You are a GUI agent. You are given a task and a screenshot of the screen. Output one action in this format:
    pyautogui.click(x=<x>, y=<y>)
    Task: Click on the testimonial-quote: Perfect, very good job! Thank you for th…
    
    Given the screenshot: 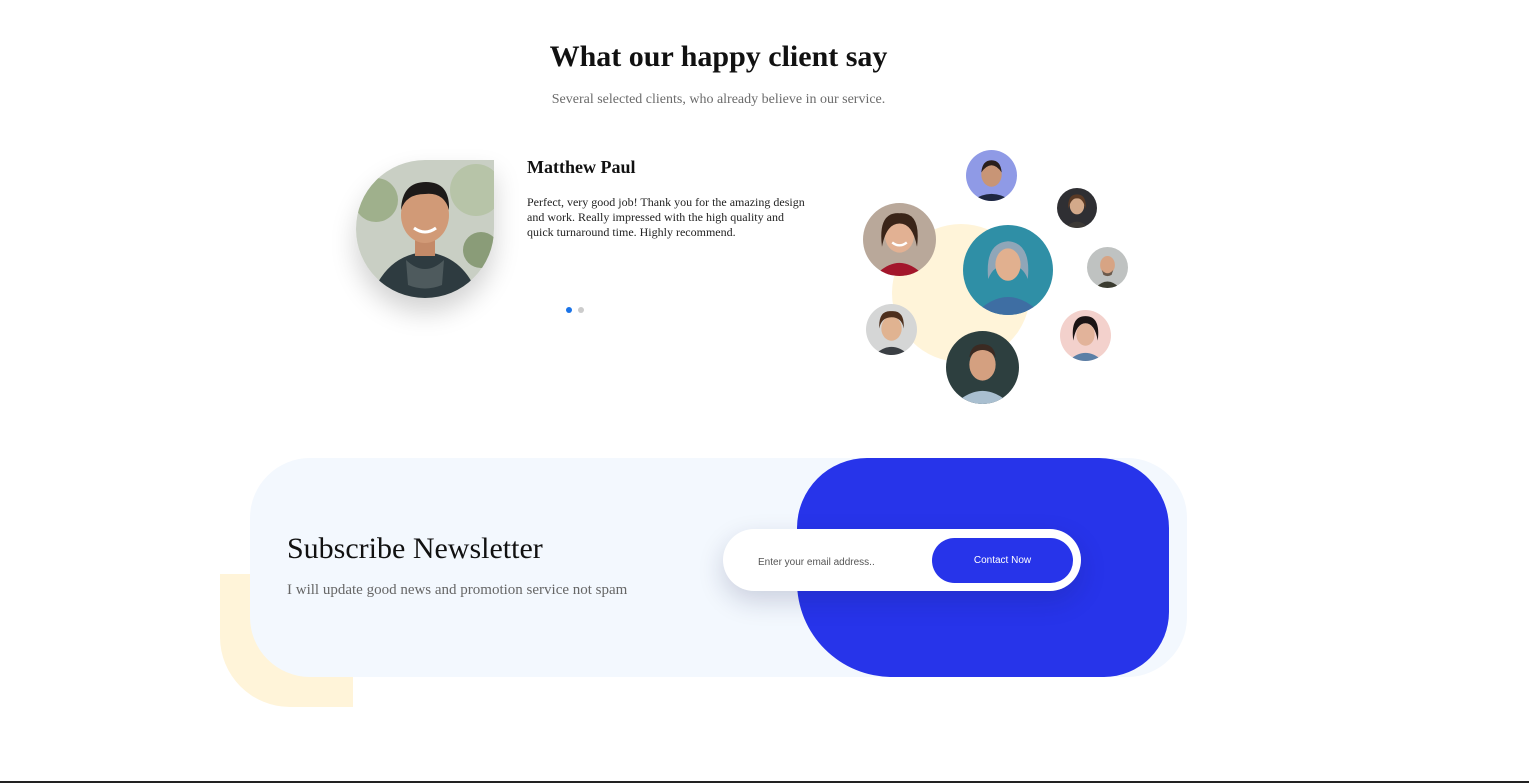 What is the action you would take?
    pyautogui.click(x=666, y=217)
    